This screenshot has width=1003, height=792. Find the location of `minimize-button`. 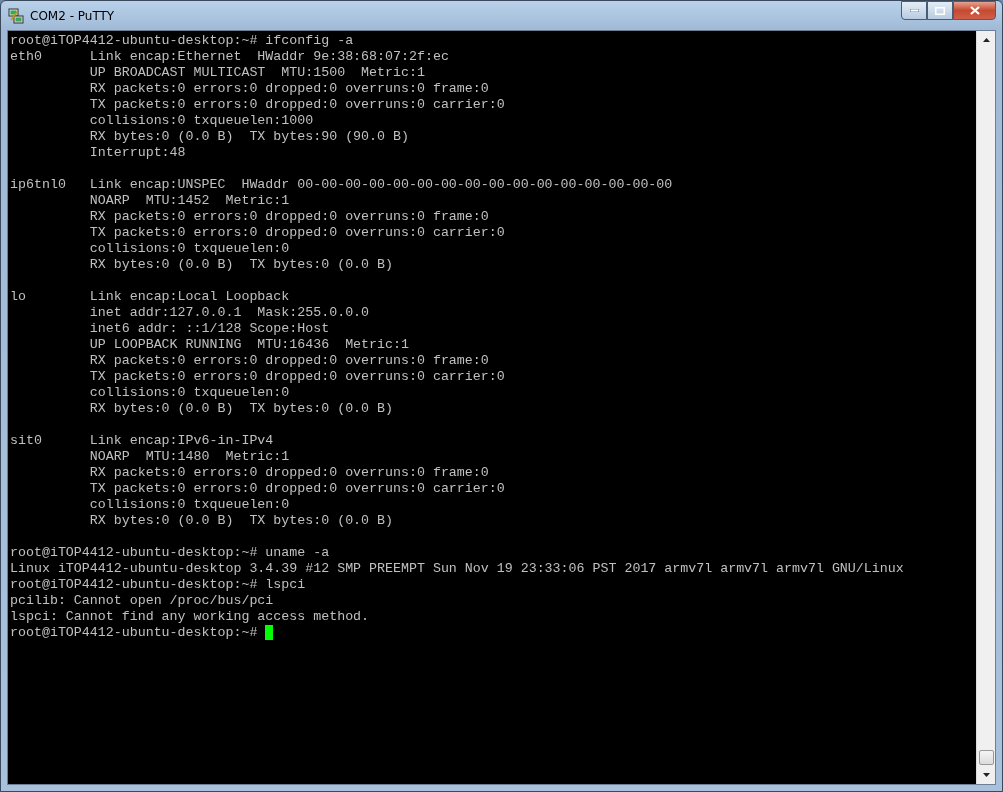

minimize-button is located at coordinates (914, 10).